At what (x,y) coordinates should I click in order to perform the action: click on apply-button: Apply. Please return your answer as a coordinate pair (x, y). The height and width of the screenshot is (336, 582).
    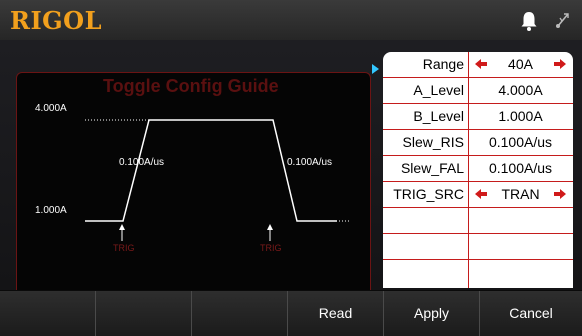
    Looking at the image, I should click on (432, 313).